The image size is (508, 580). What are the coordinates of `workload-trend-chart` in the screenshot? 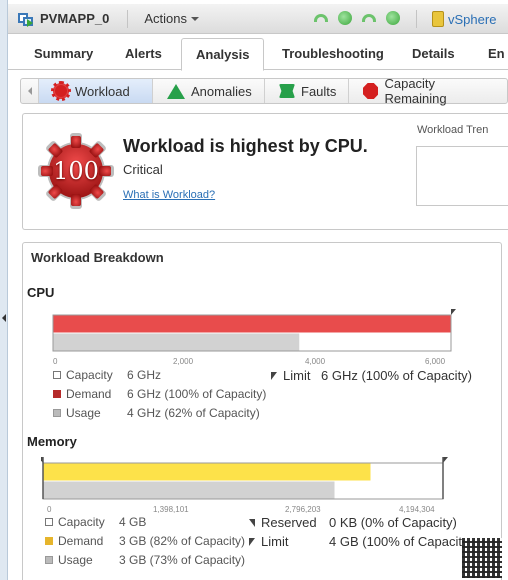 It's located at (462, 176).